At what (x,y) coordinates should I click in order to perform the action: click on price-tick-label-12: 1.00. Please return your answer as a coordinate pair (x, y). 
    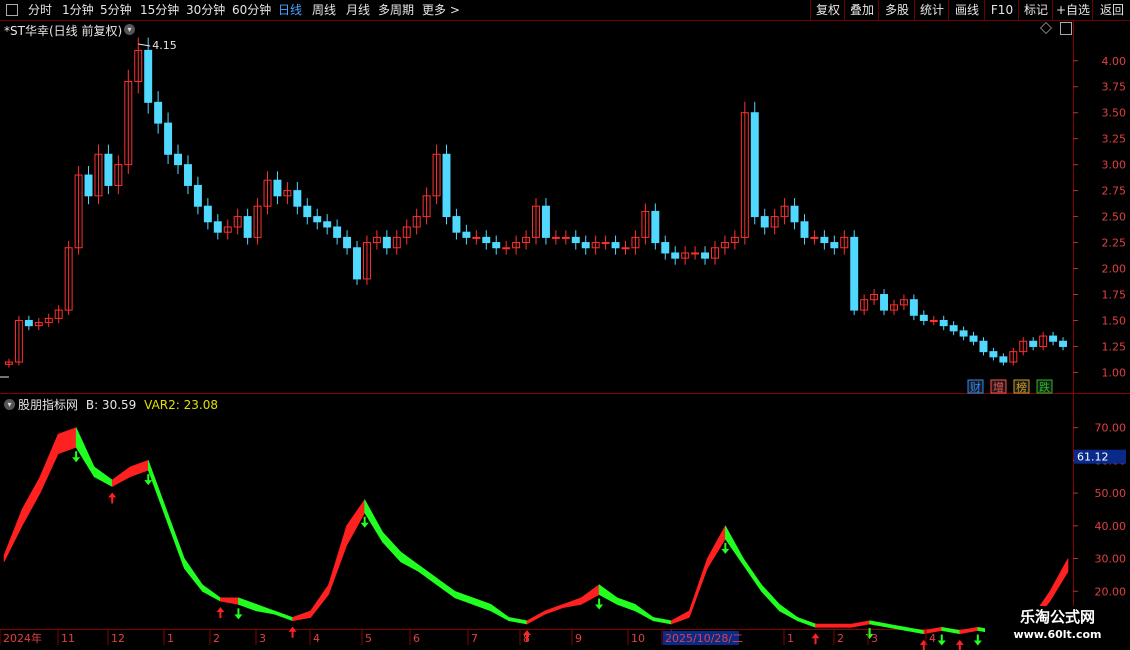
    Looking at the image, I should click on (1114, 372).